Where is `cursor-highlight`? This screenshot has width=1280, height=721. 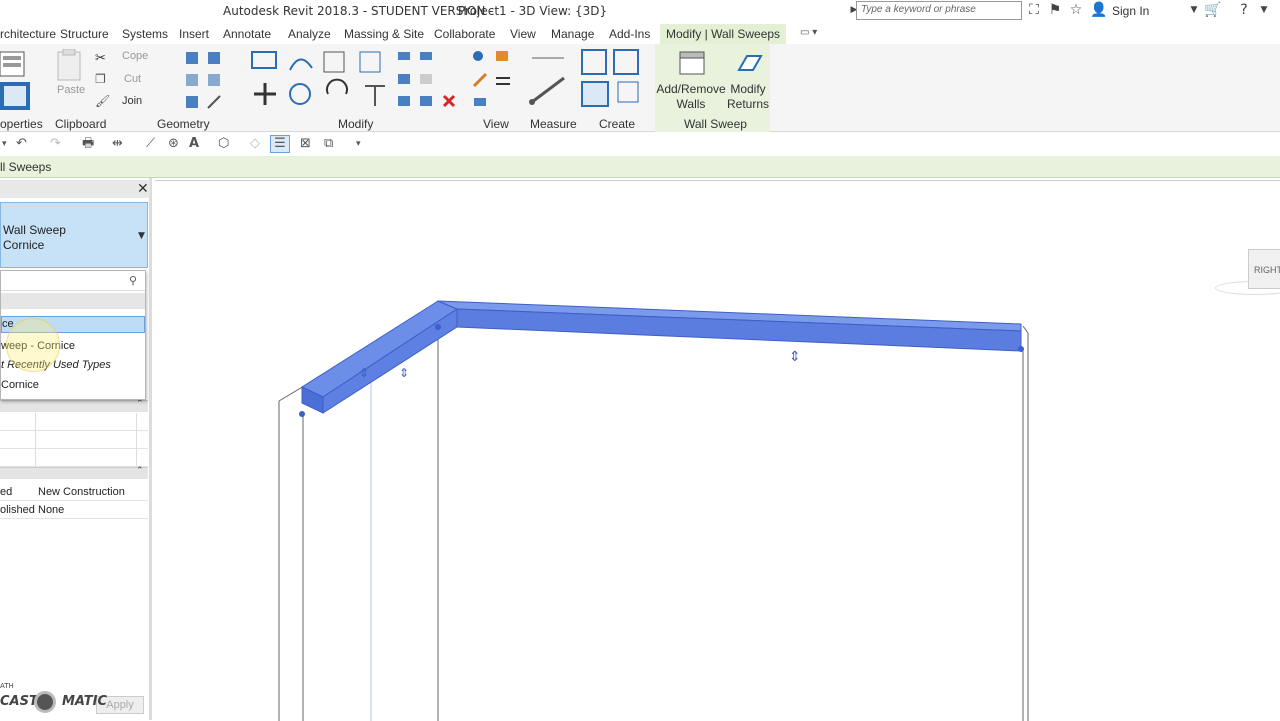 cursor-highlight is located at coordinates (33, 345).